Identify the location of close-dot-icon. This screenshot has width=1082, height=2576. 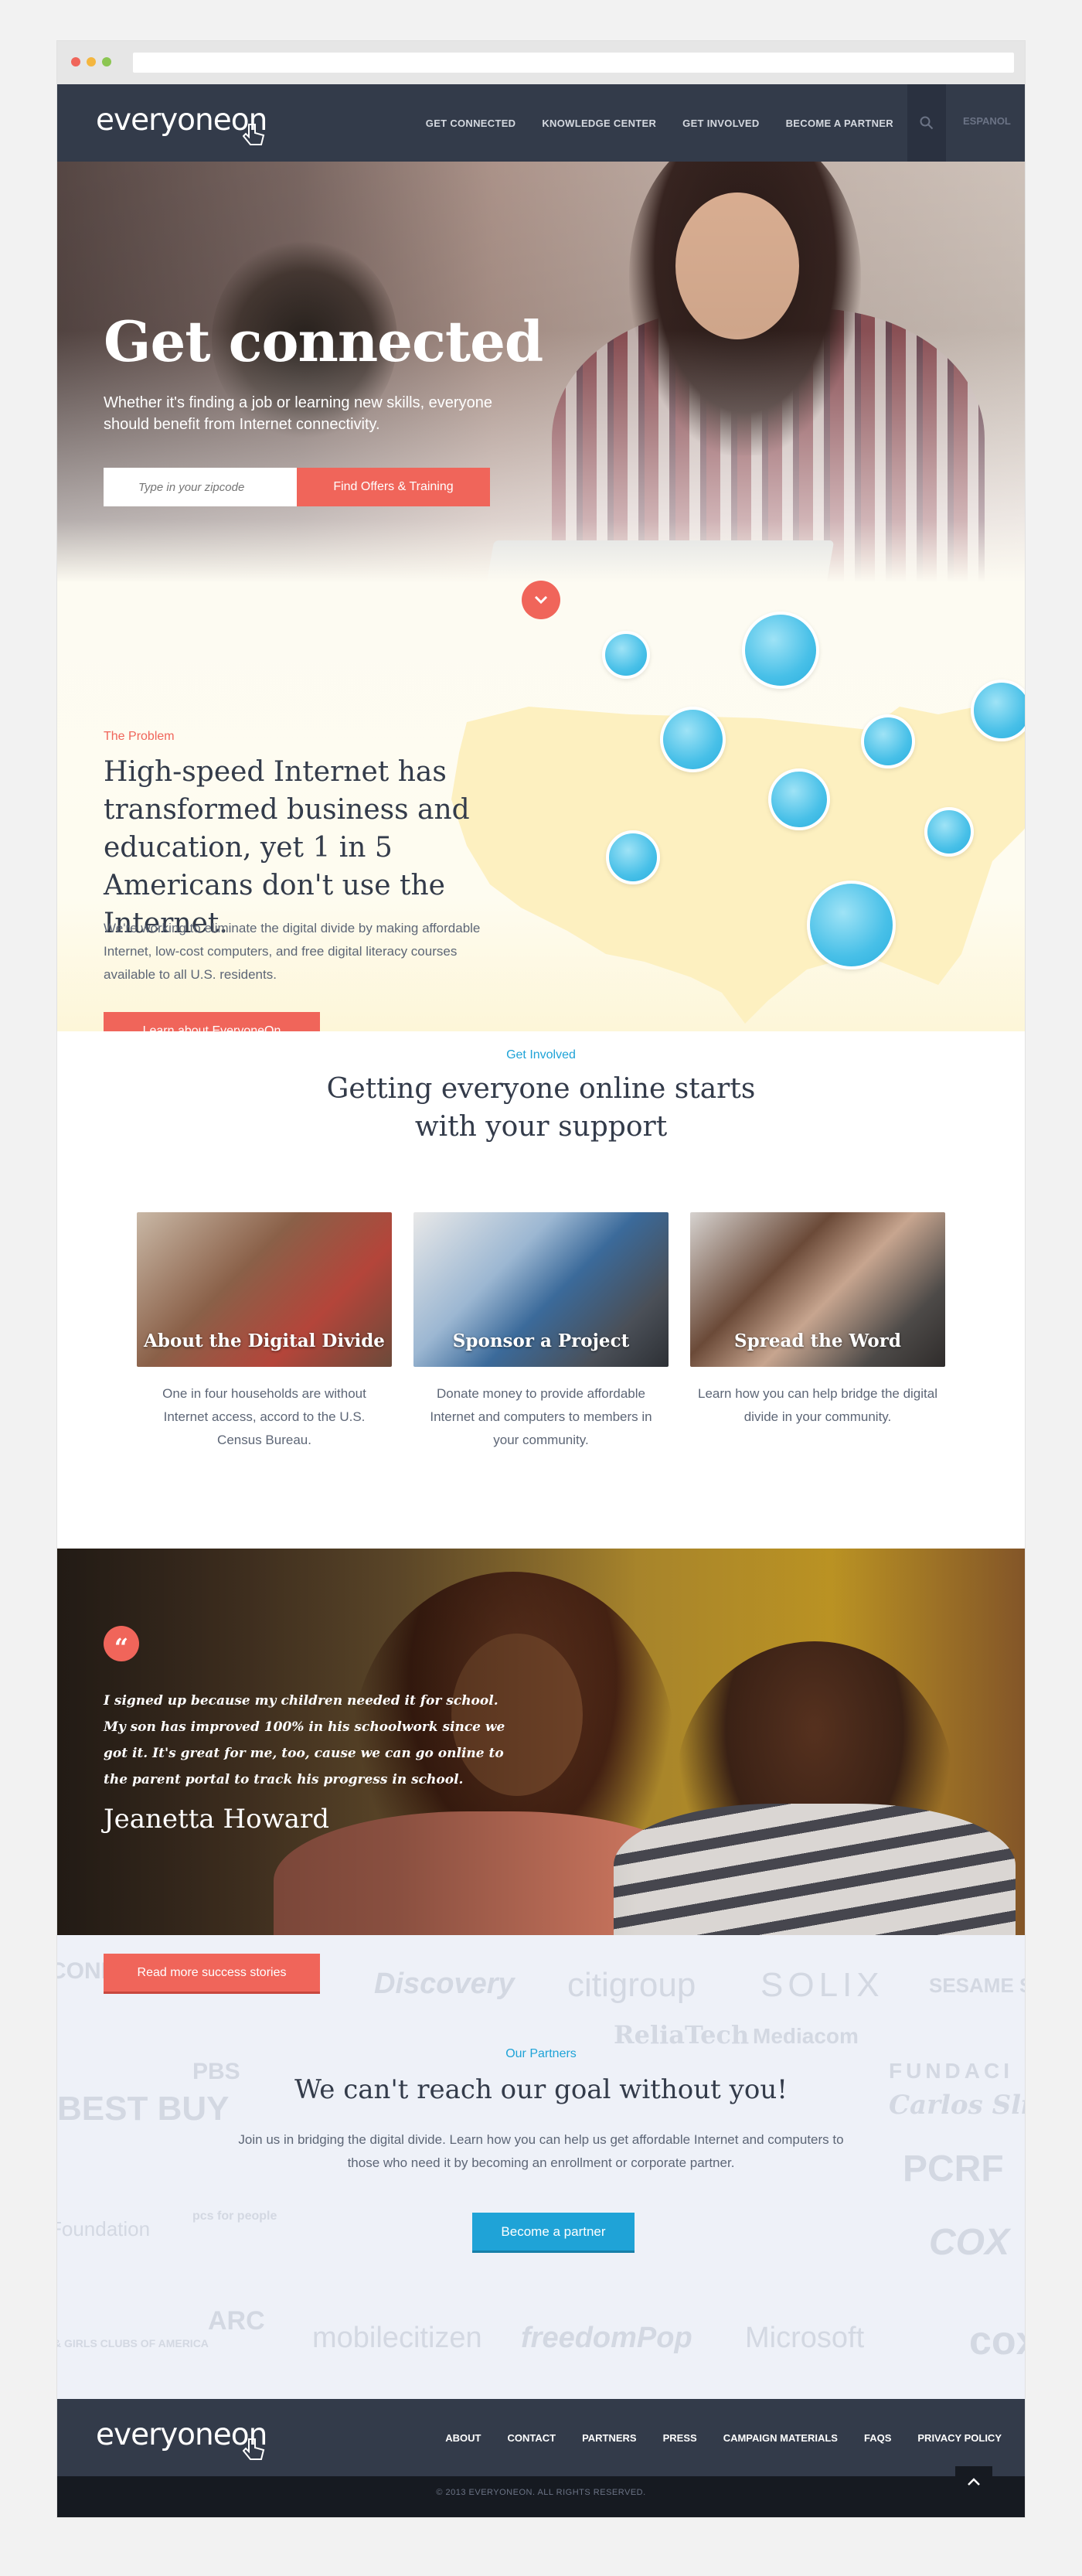
(75, 62).